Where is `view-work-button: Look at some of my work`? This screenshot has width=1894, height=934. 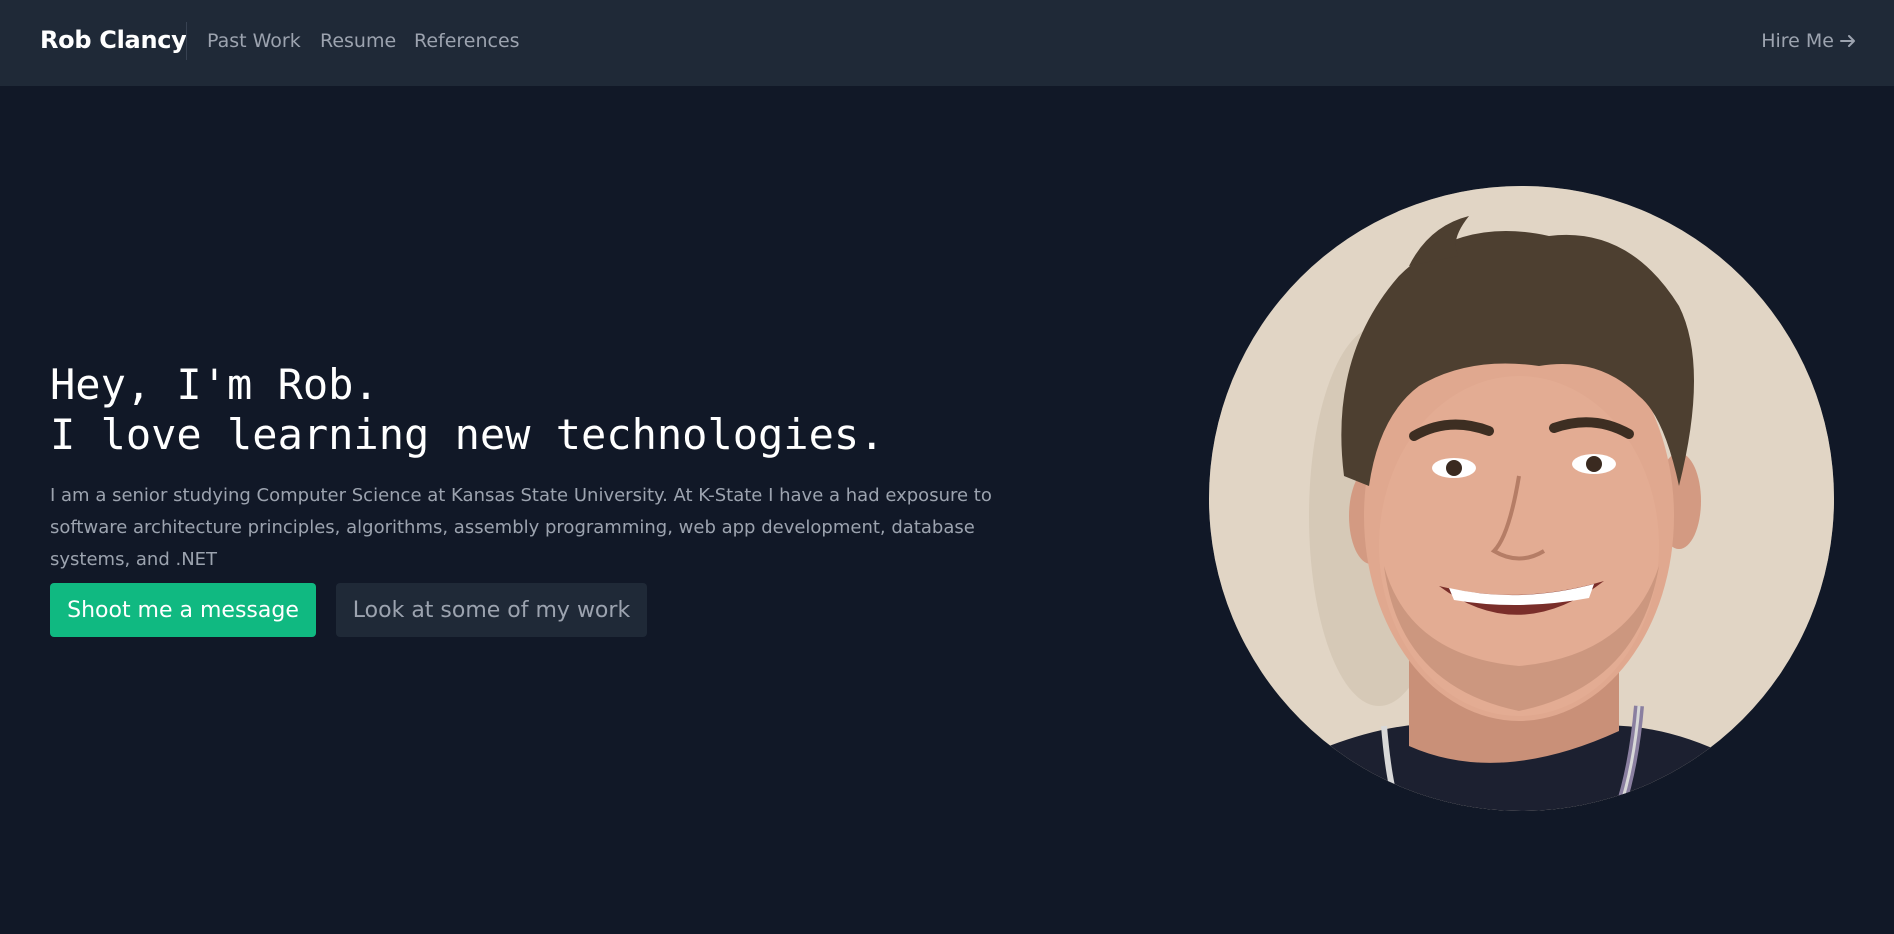 view-work-button: Look at some of my work is located at coordinates (491, 610).